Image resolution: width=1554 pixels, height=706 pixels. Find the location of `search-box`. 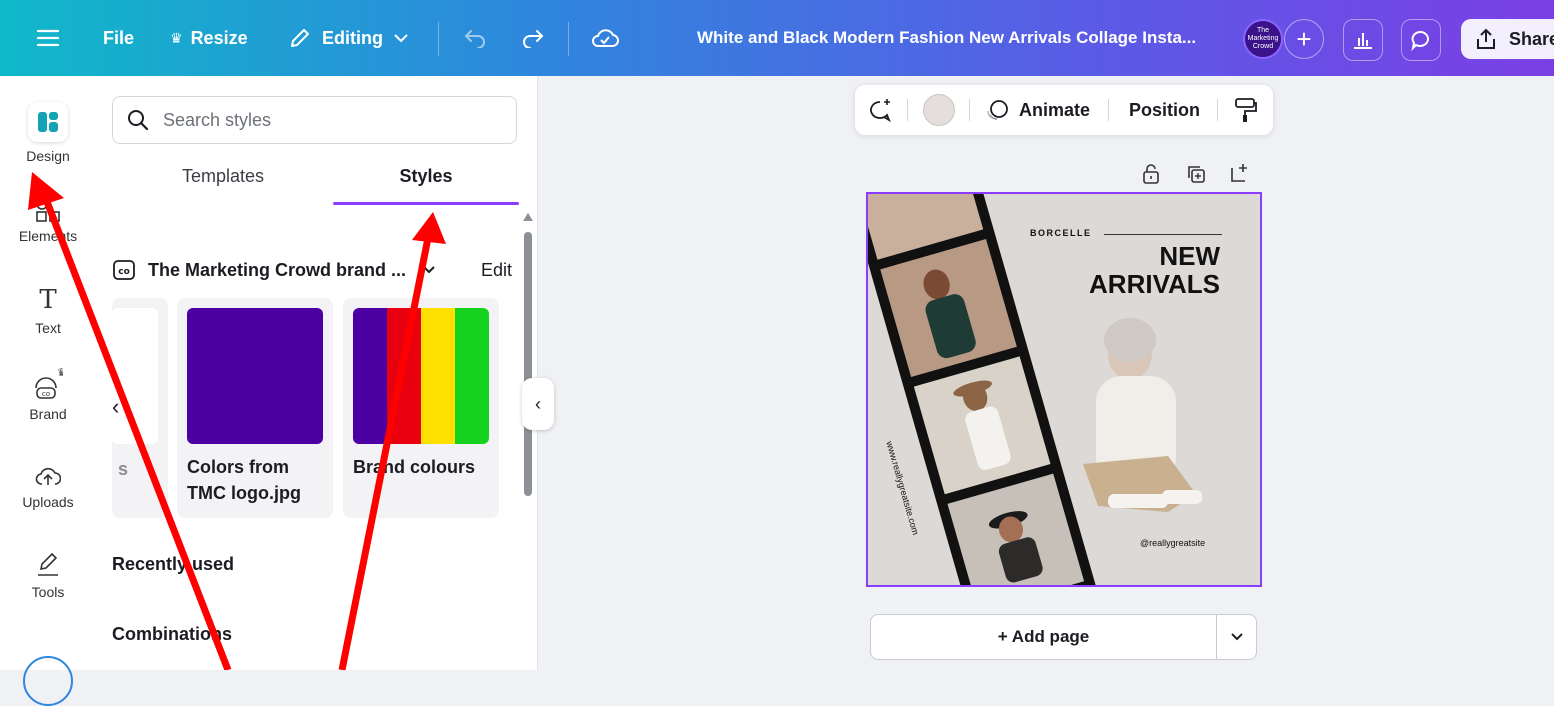

search-box is located at coordinates (314, 120).